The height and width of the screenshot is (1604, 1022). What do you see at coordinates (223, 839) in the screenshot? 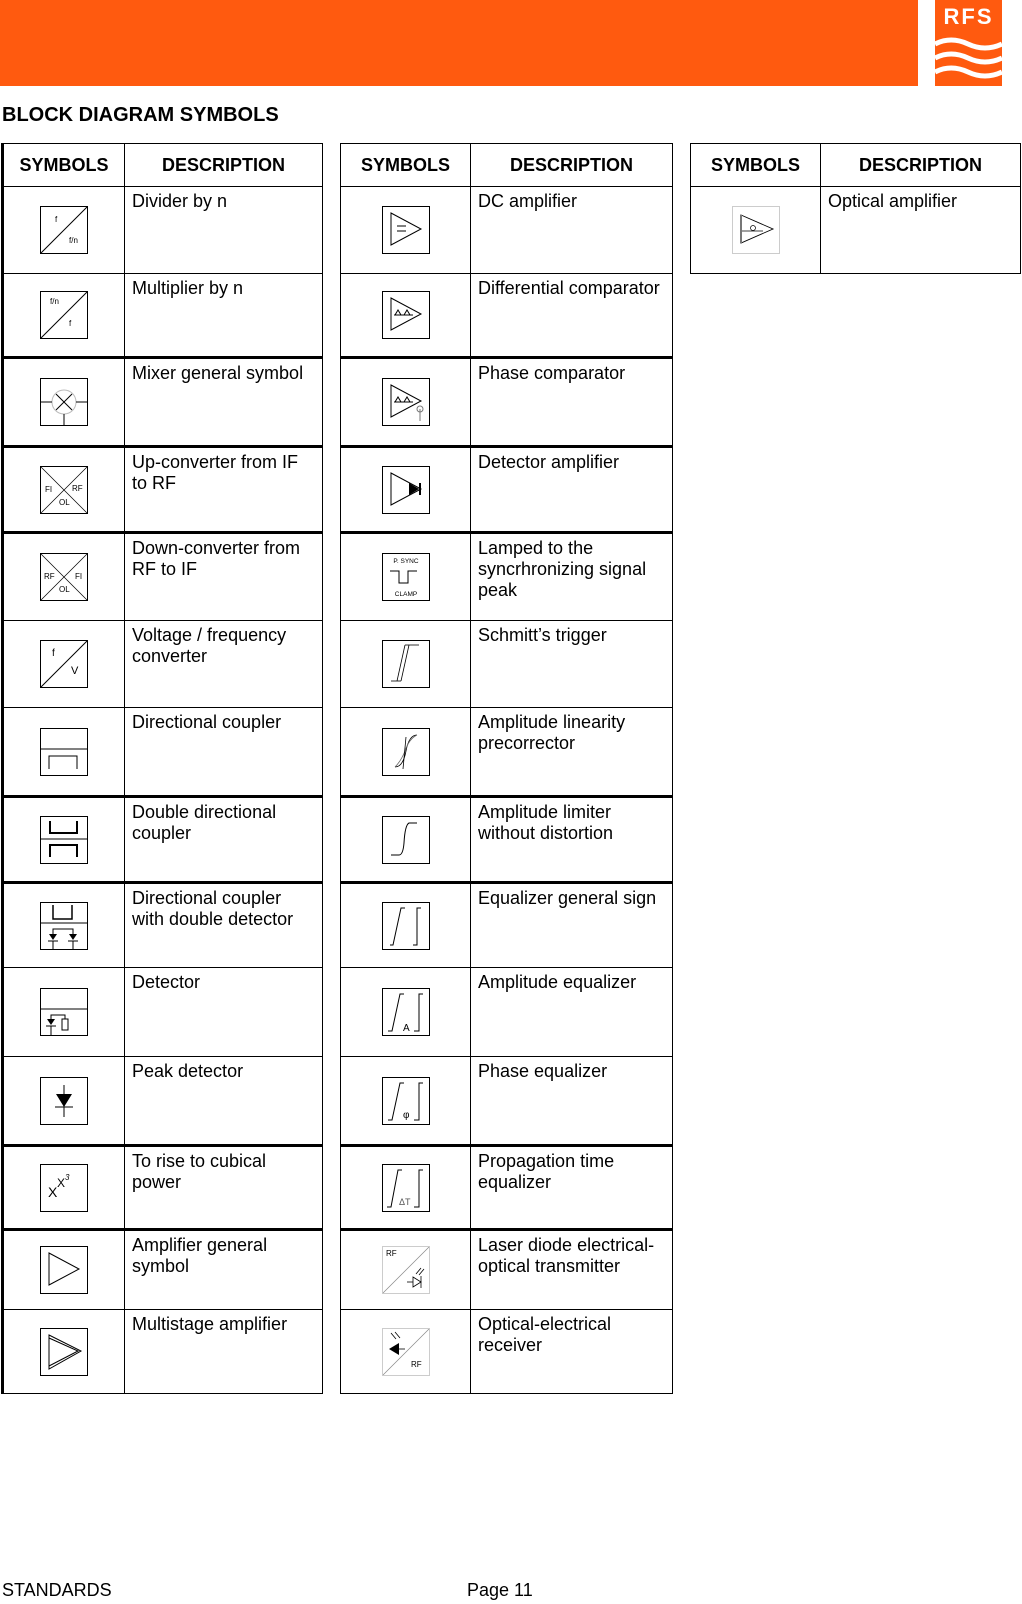
I see `description: Double directional coupler` at bounding box center [223, 839].